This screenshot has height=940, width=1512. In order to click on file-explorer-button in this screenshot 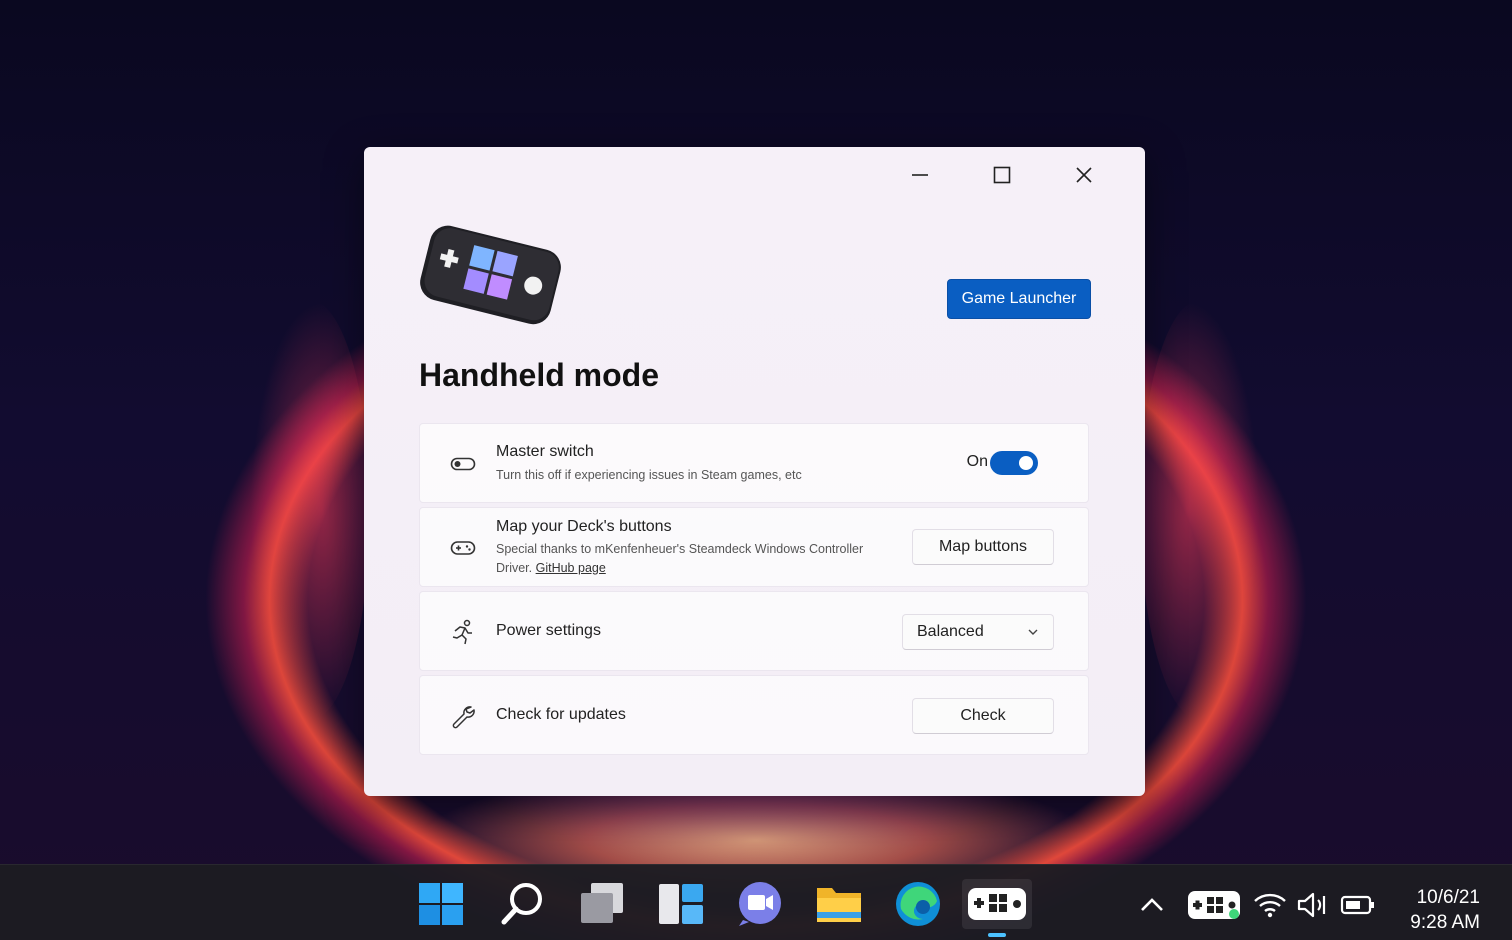, I will do `click(839, 904)`.